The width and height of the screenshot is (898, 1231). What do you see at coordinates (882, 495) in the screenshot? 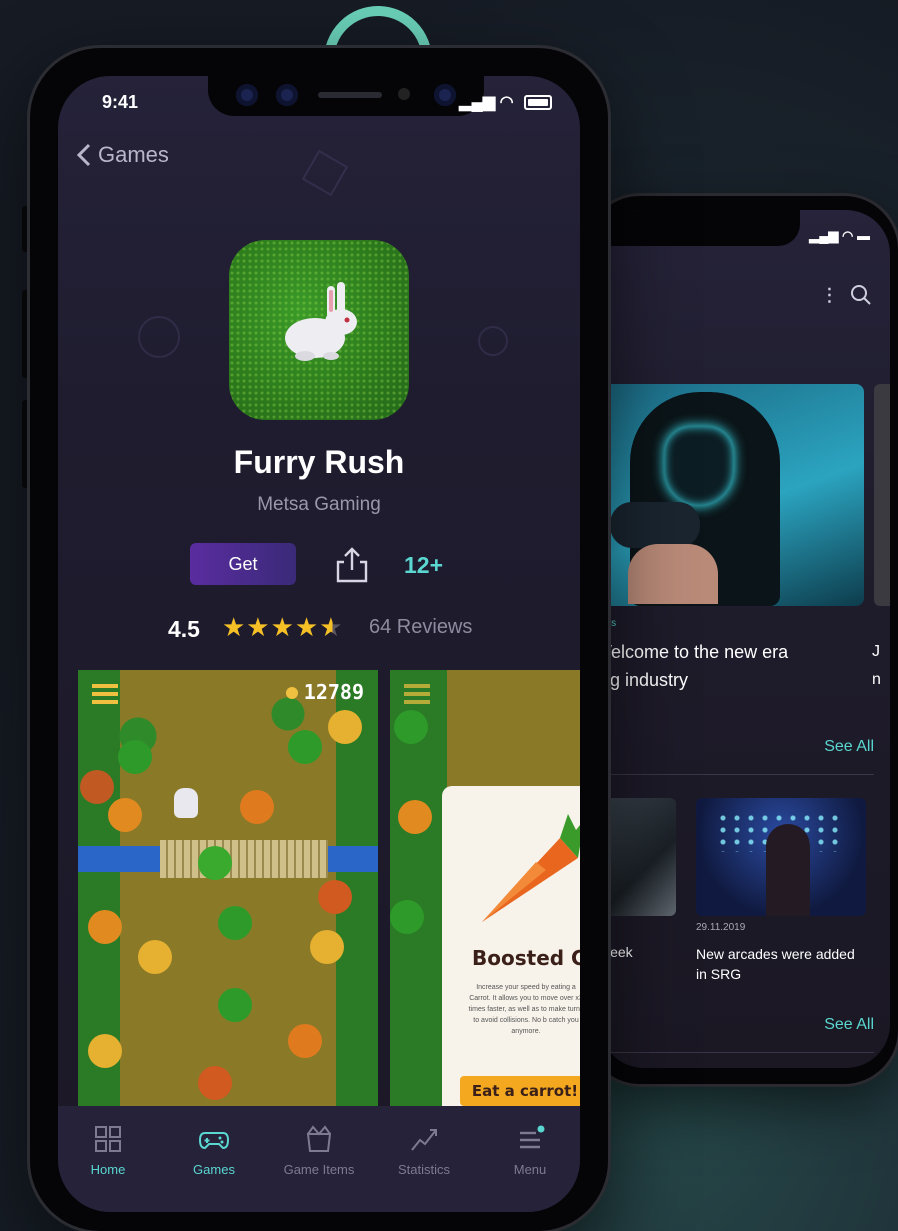
I see `next-article-peek` at bounding box center [882, 495].